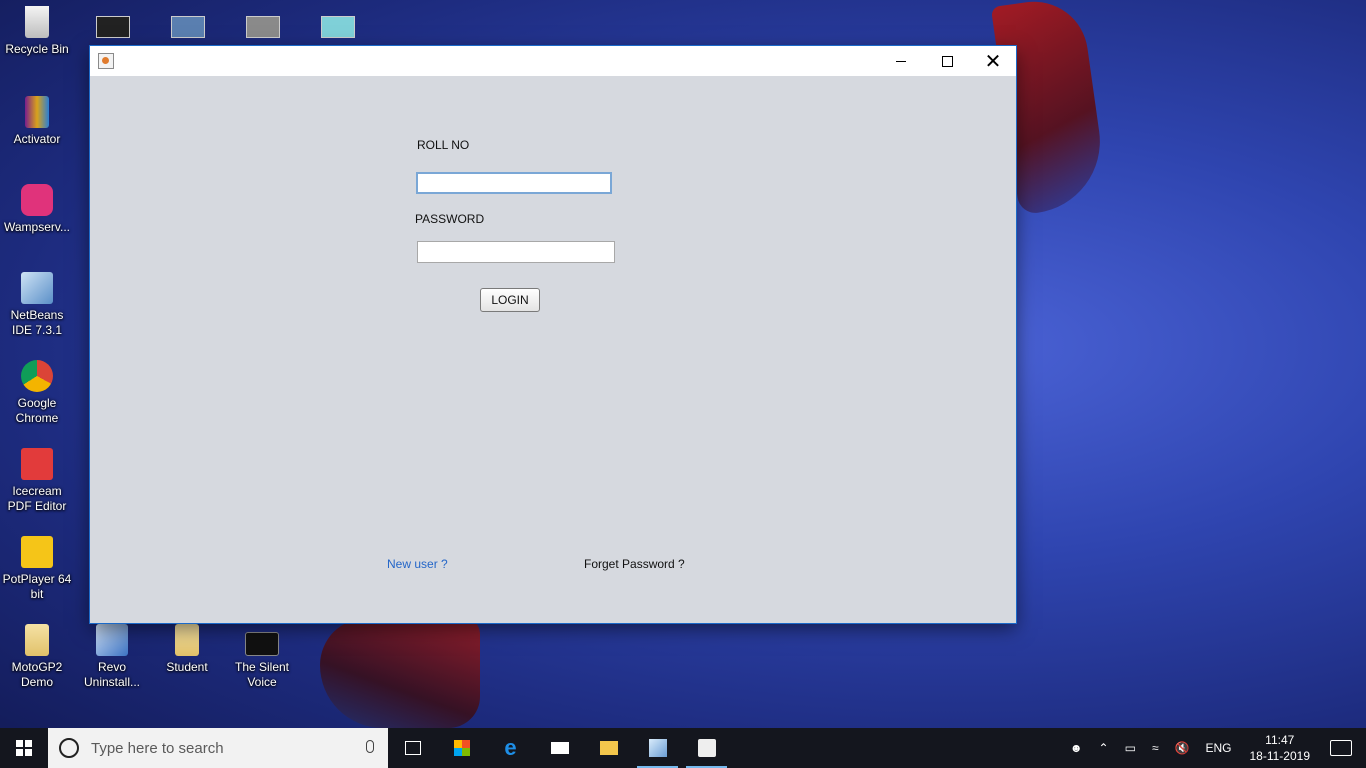 This screenshot has width=1366, height=768. What do you see at coordinates (1218, 748) in the screenshot?
I see `language-indicator: ENG` at bounding box center [1218, 748].